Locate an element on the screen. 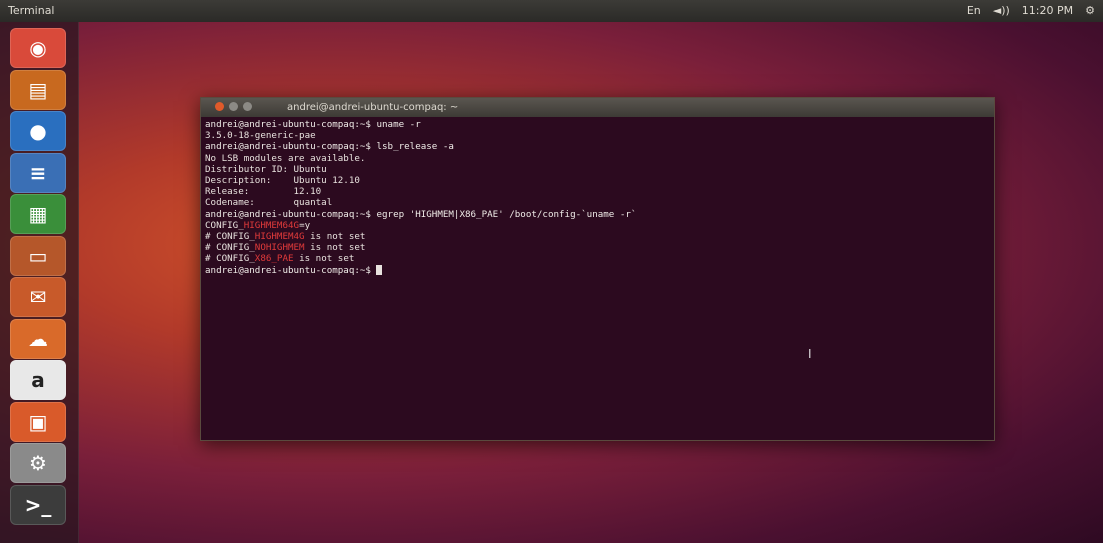  terminal-text: andrei@andrei-ubuntu-compaq:~$ uname -r is located at coordinates (313, 124).